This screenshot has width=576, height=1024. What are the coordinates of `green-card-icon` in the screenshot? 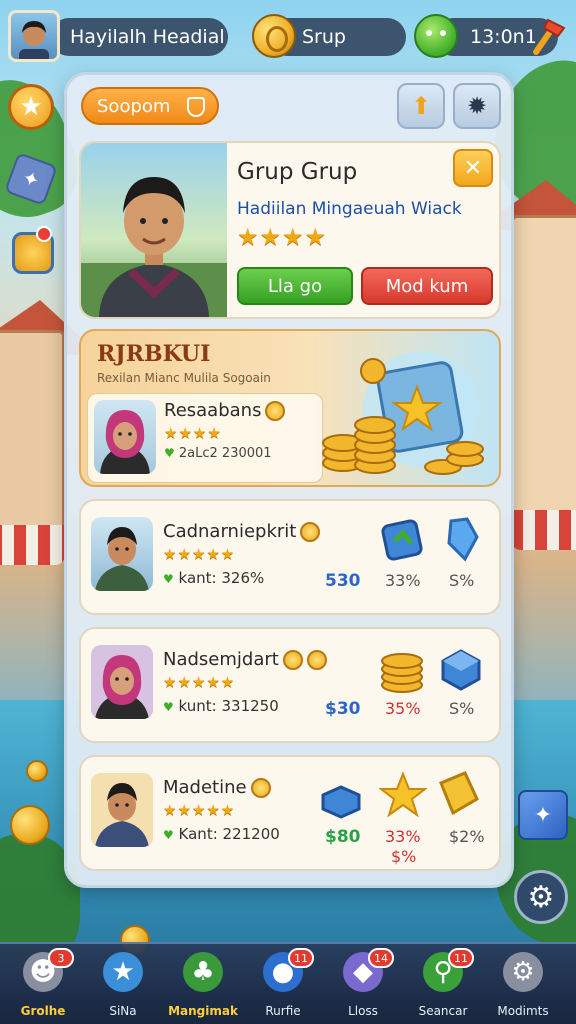 It's located at (402, 540).